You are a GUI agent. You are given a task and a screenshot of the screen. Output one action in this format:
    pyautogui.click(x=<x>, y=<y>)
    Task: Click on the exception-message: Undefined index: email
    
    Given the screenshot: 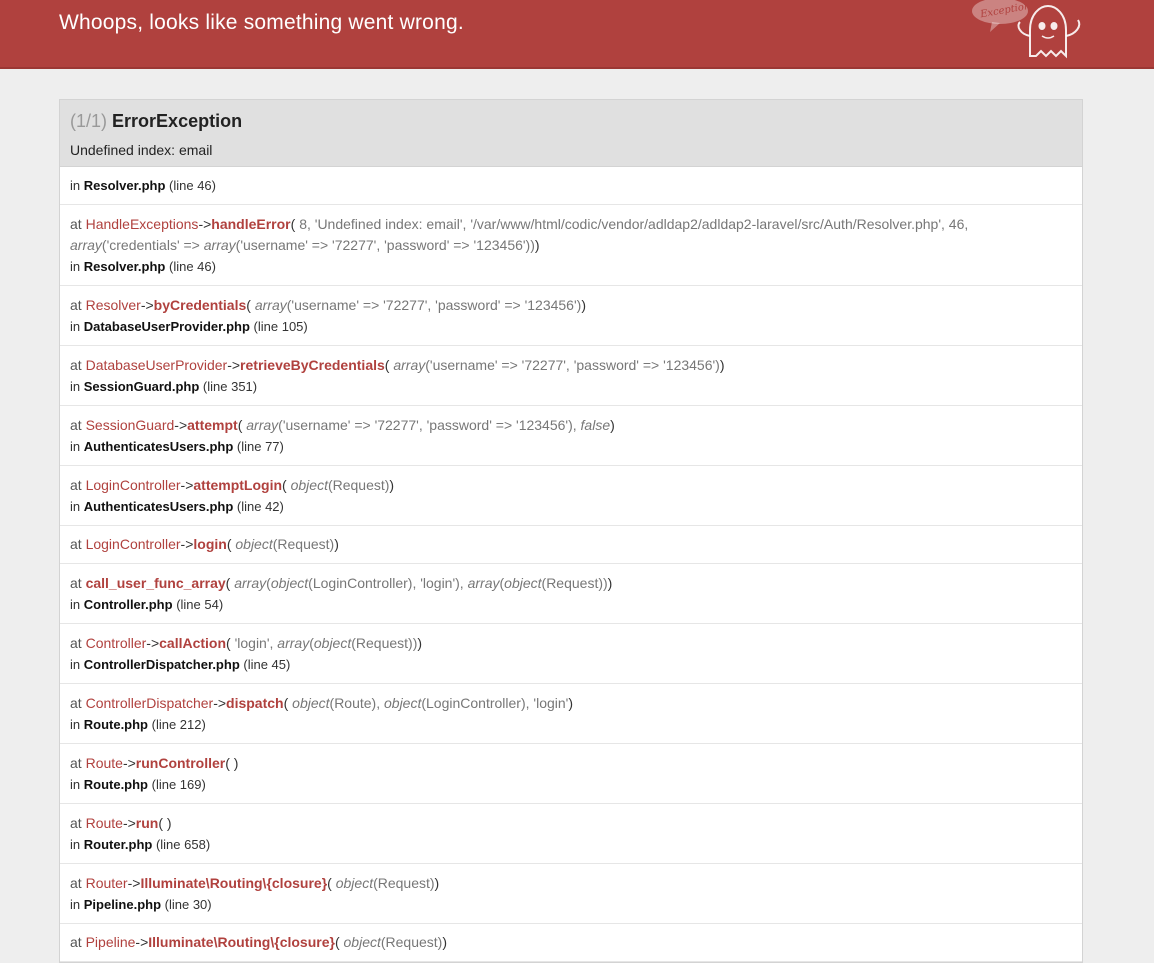 What is the action you would take?
    pyautogui.click(x=141, y=150)
    